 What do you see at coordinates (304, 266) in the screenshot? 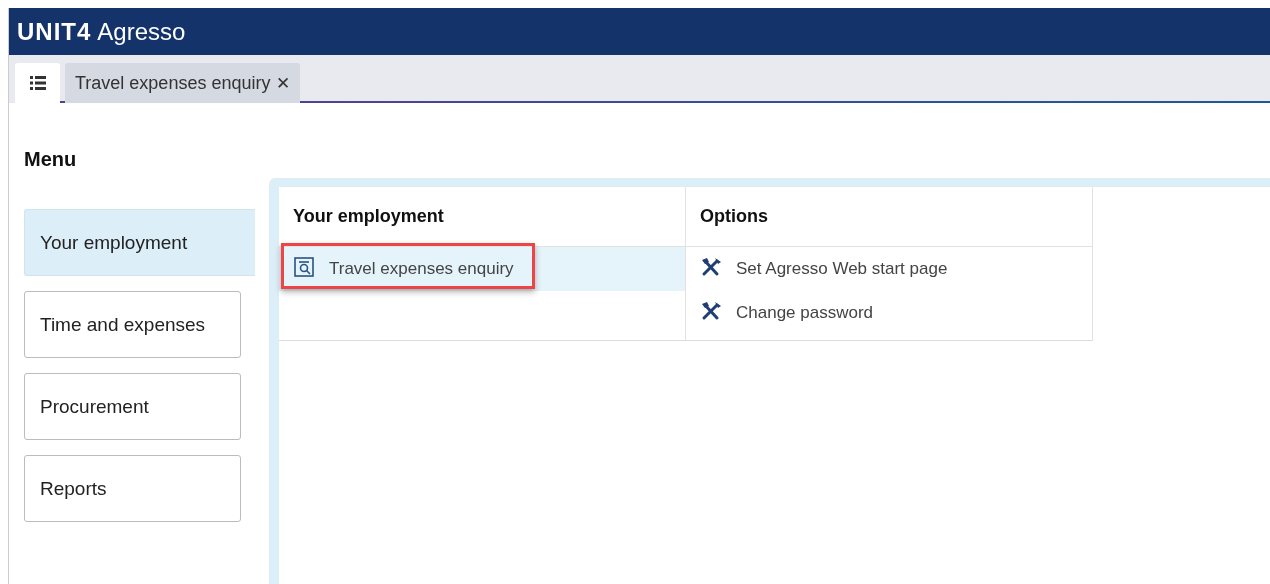
I see `search-document-icon` at bounding box center [304, 266].